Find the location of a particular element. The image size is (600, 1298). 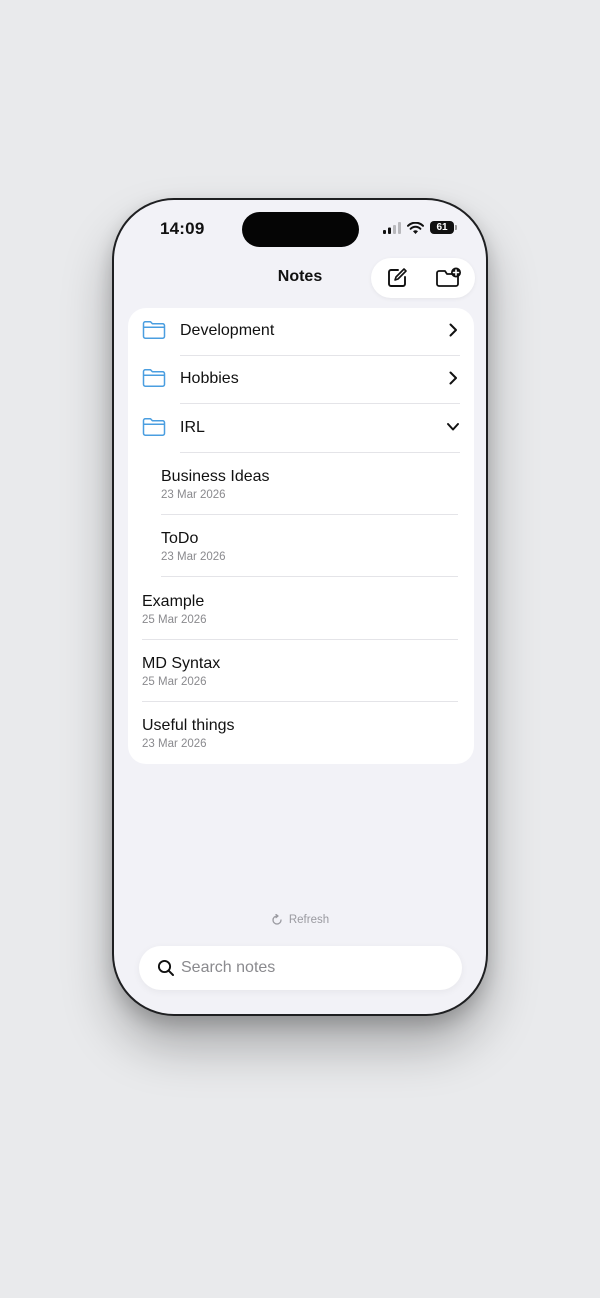

cellular-signal-icon is located at coordinates (392, 227).